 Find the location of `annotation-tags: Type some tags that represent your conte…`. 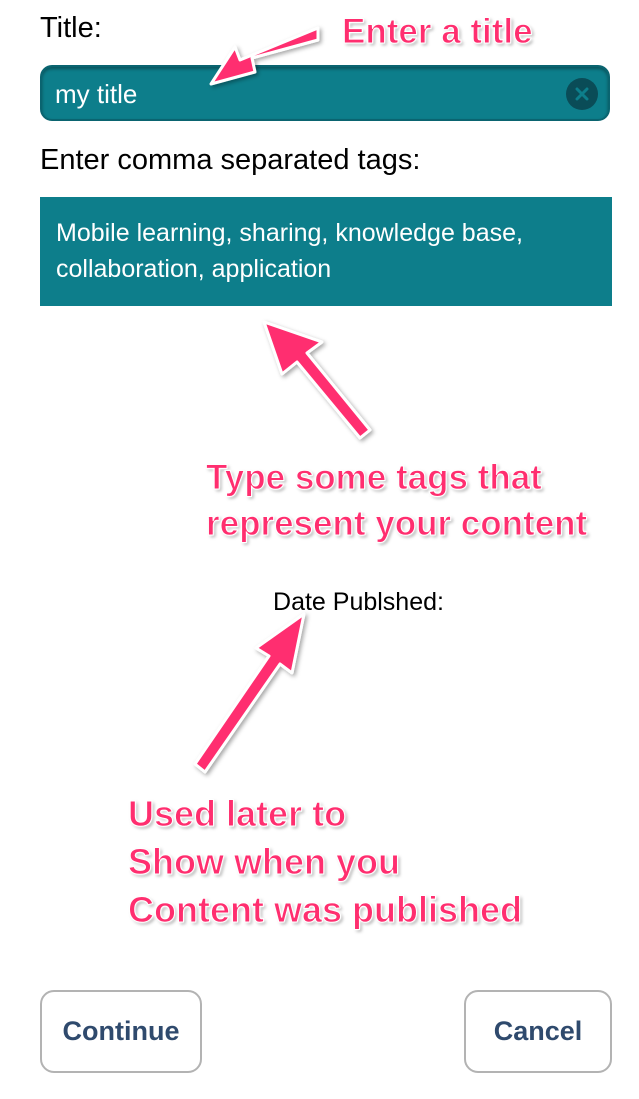

annotation-tags: Type some tags that represent your conte… is located at coordinates (396, 501).